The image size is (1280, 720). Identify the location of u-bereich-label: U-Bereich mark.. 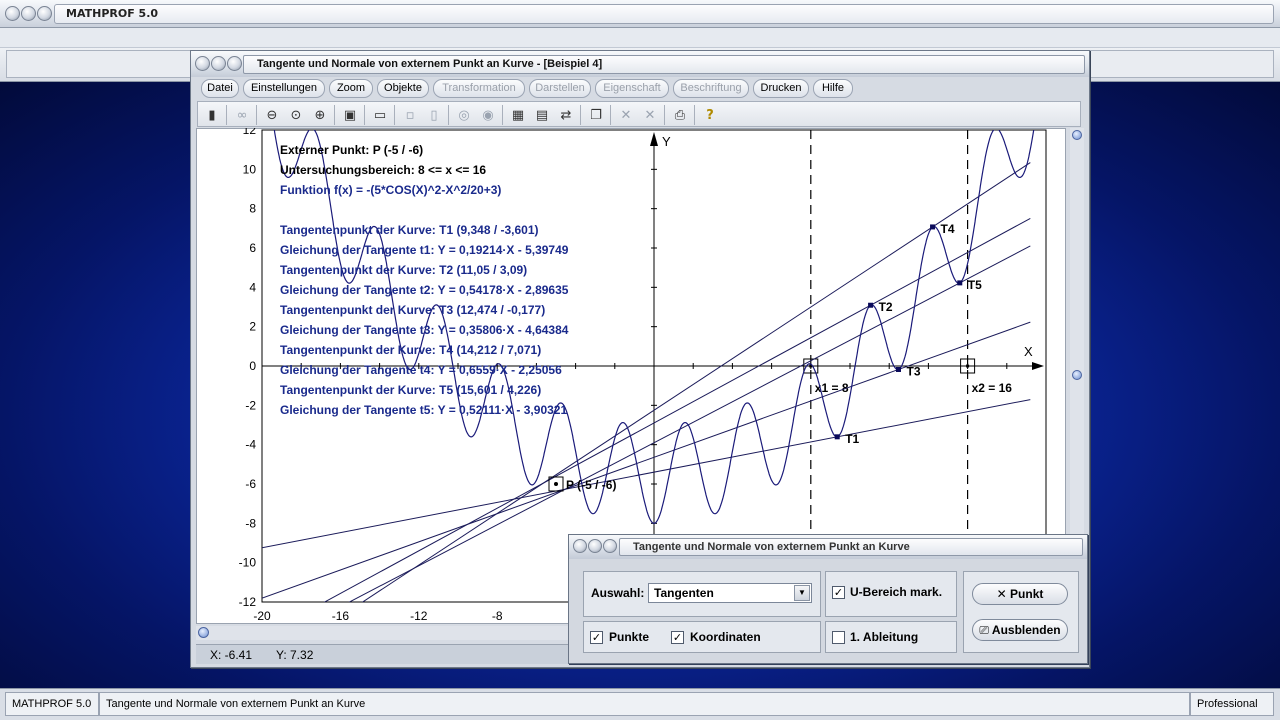
(896, 592).